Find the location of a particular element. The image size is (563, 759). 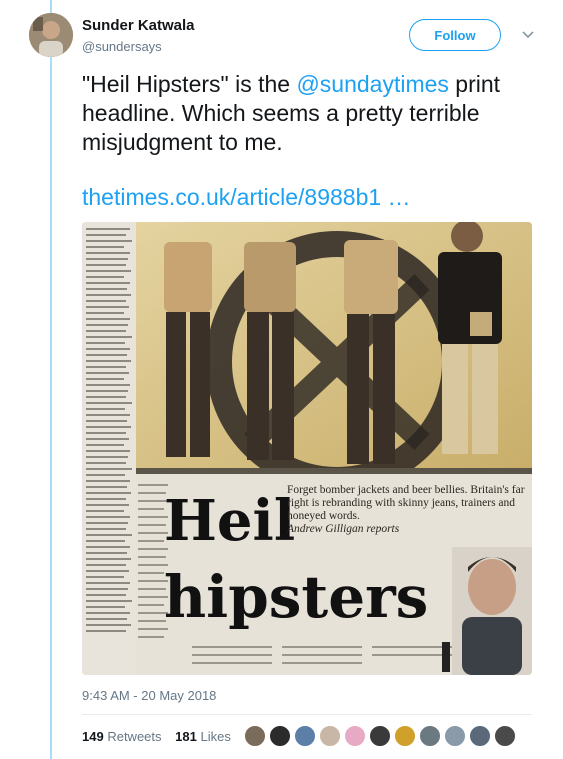

byline: Andrew Gilligan reports is located at coordinates (343, 529).